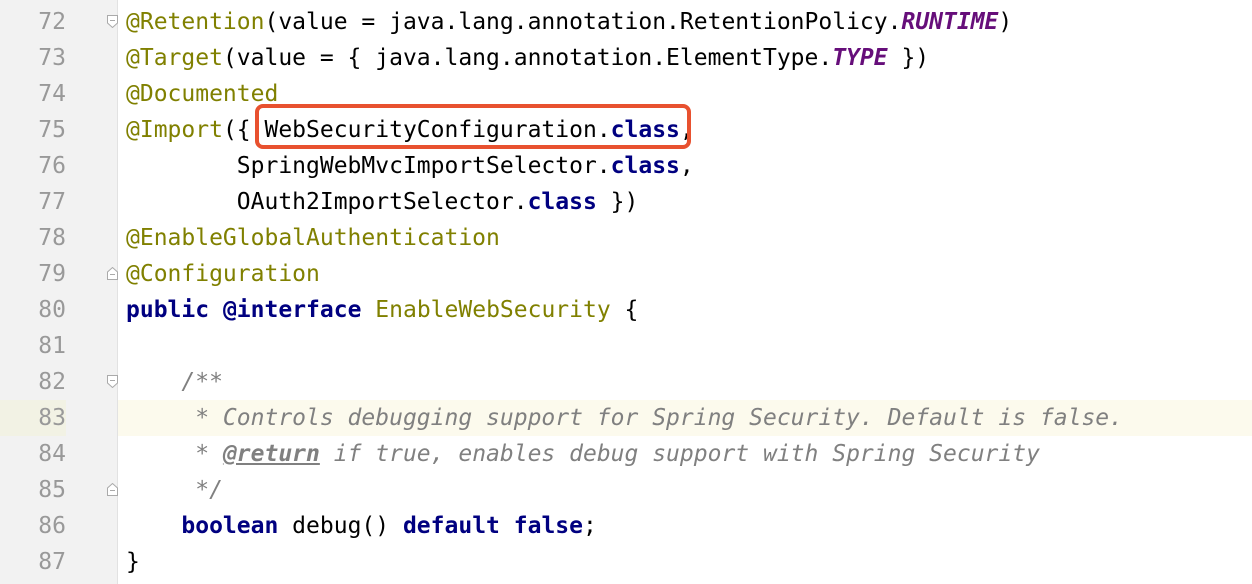 This screenshot has height=584, width=1252. I want to click on code-token: SpringWebMvcImportSelector., so click(368, 166).